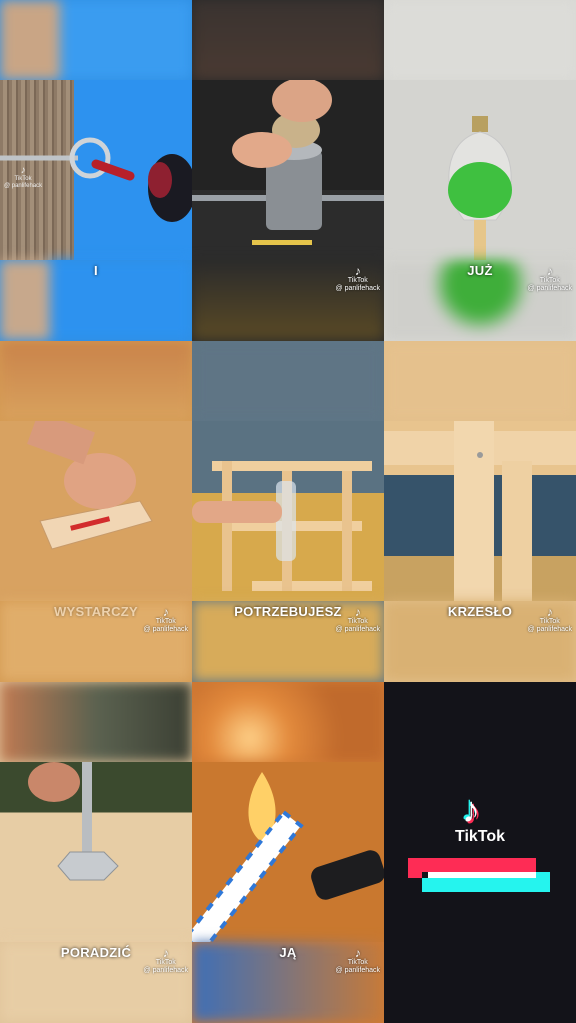  I want to click on frame-candle: JĄ ♪ TikTok @ panlifehack, so click(288, 852).